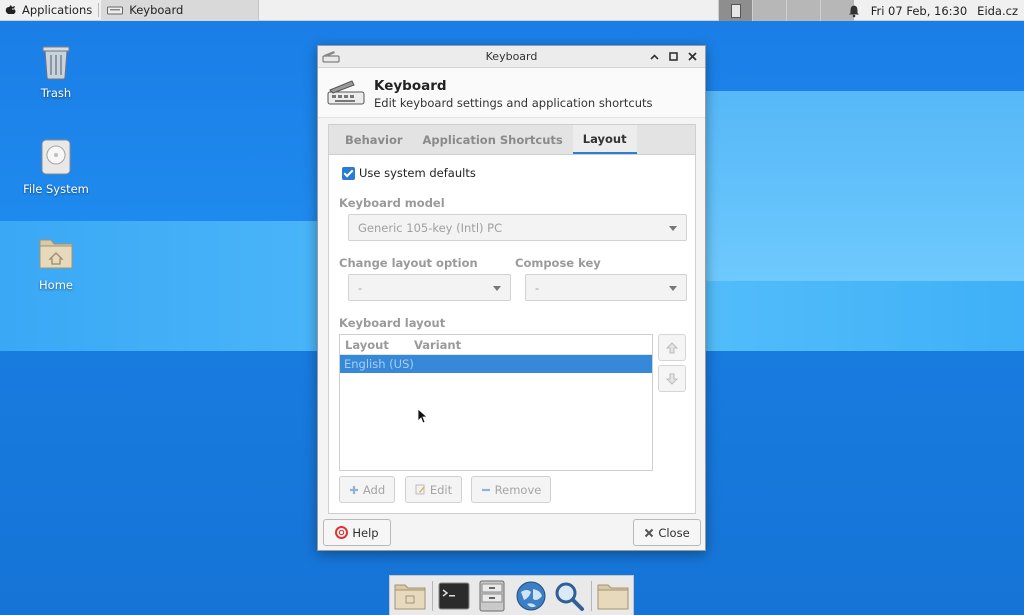 This screenshot has height=615, width=1024. What do you see at coordinates (435, 344) in the screenshot?
I see `column-header-variant: Variant` at bounding box center [435, 344].